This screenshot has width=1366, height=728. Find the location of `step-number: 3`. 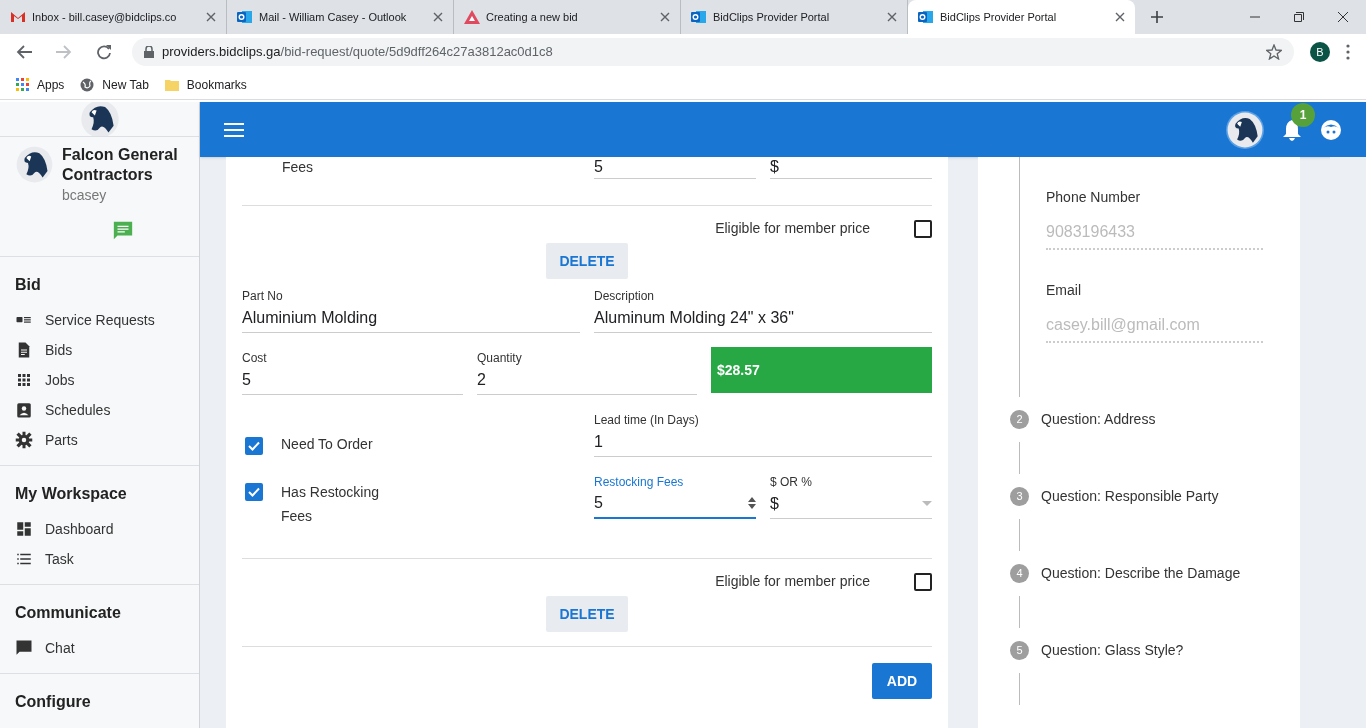

step-number: 3 is located at coordinates (1019, 496).